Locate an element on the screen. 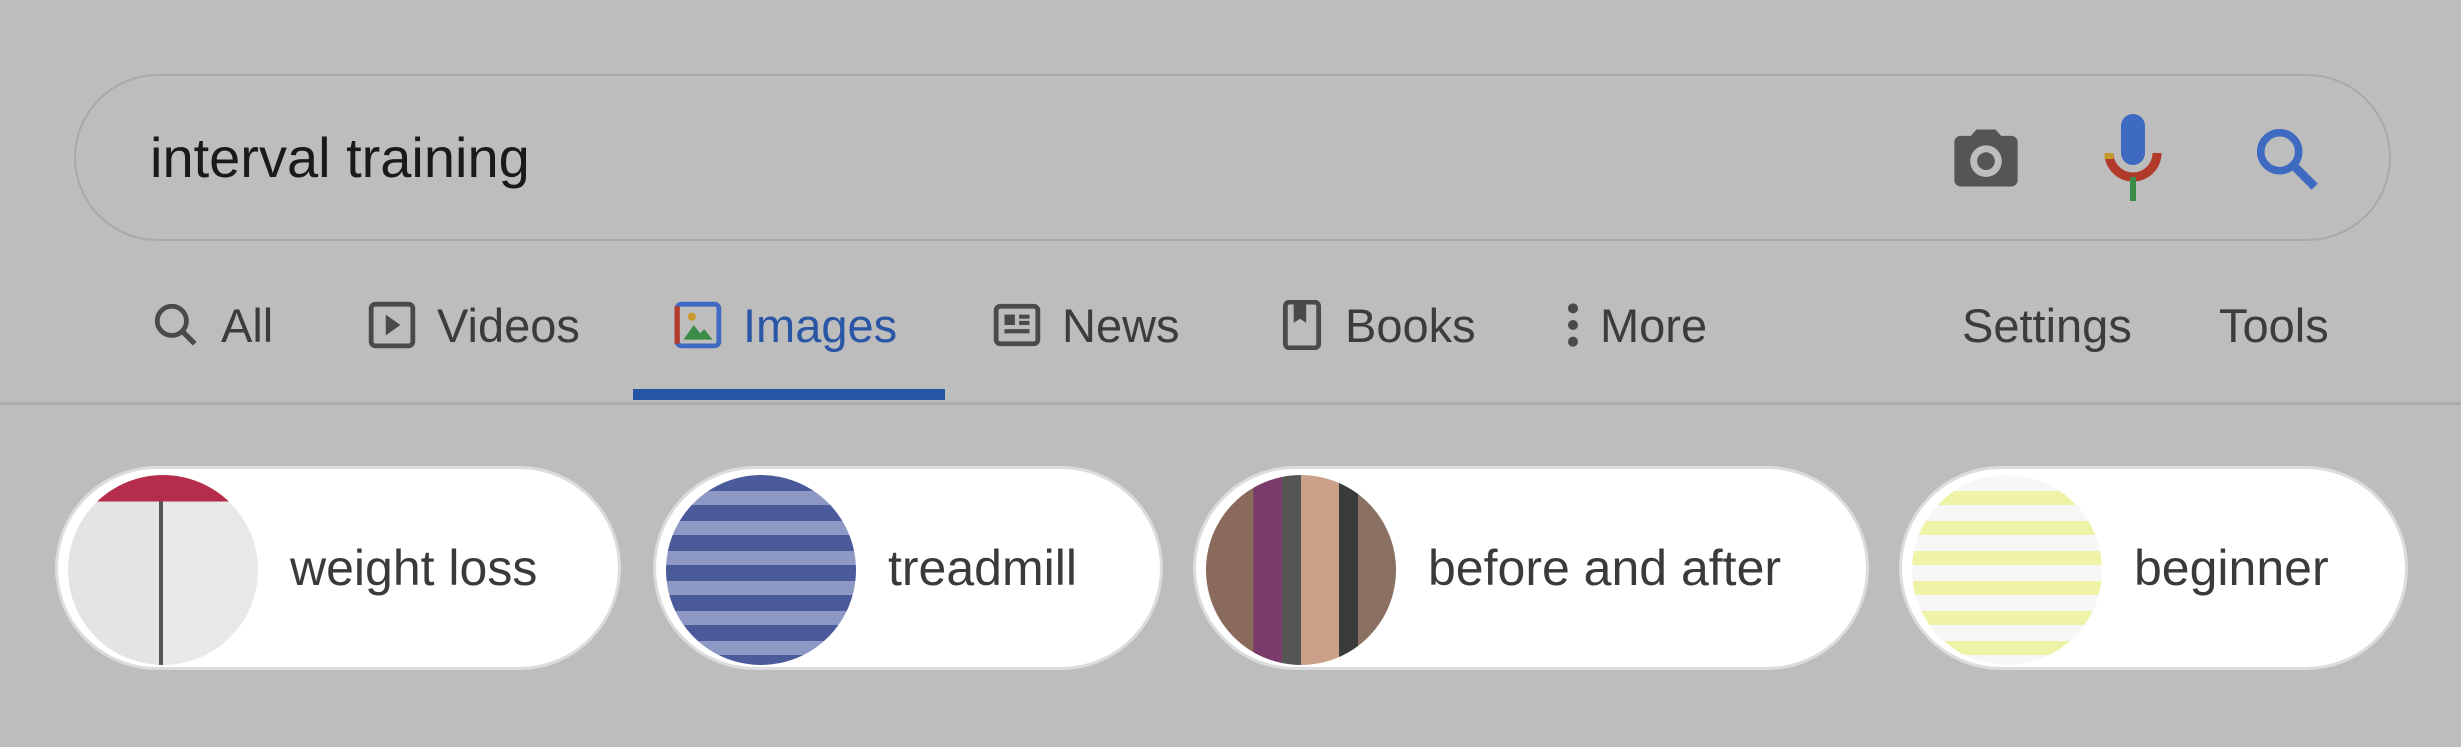 Image resolution: width=2461 pixels, height=747 pixels. tab-all: All is located at coordinates (212, 325).